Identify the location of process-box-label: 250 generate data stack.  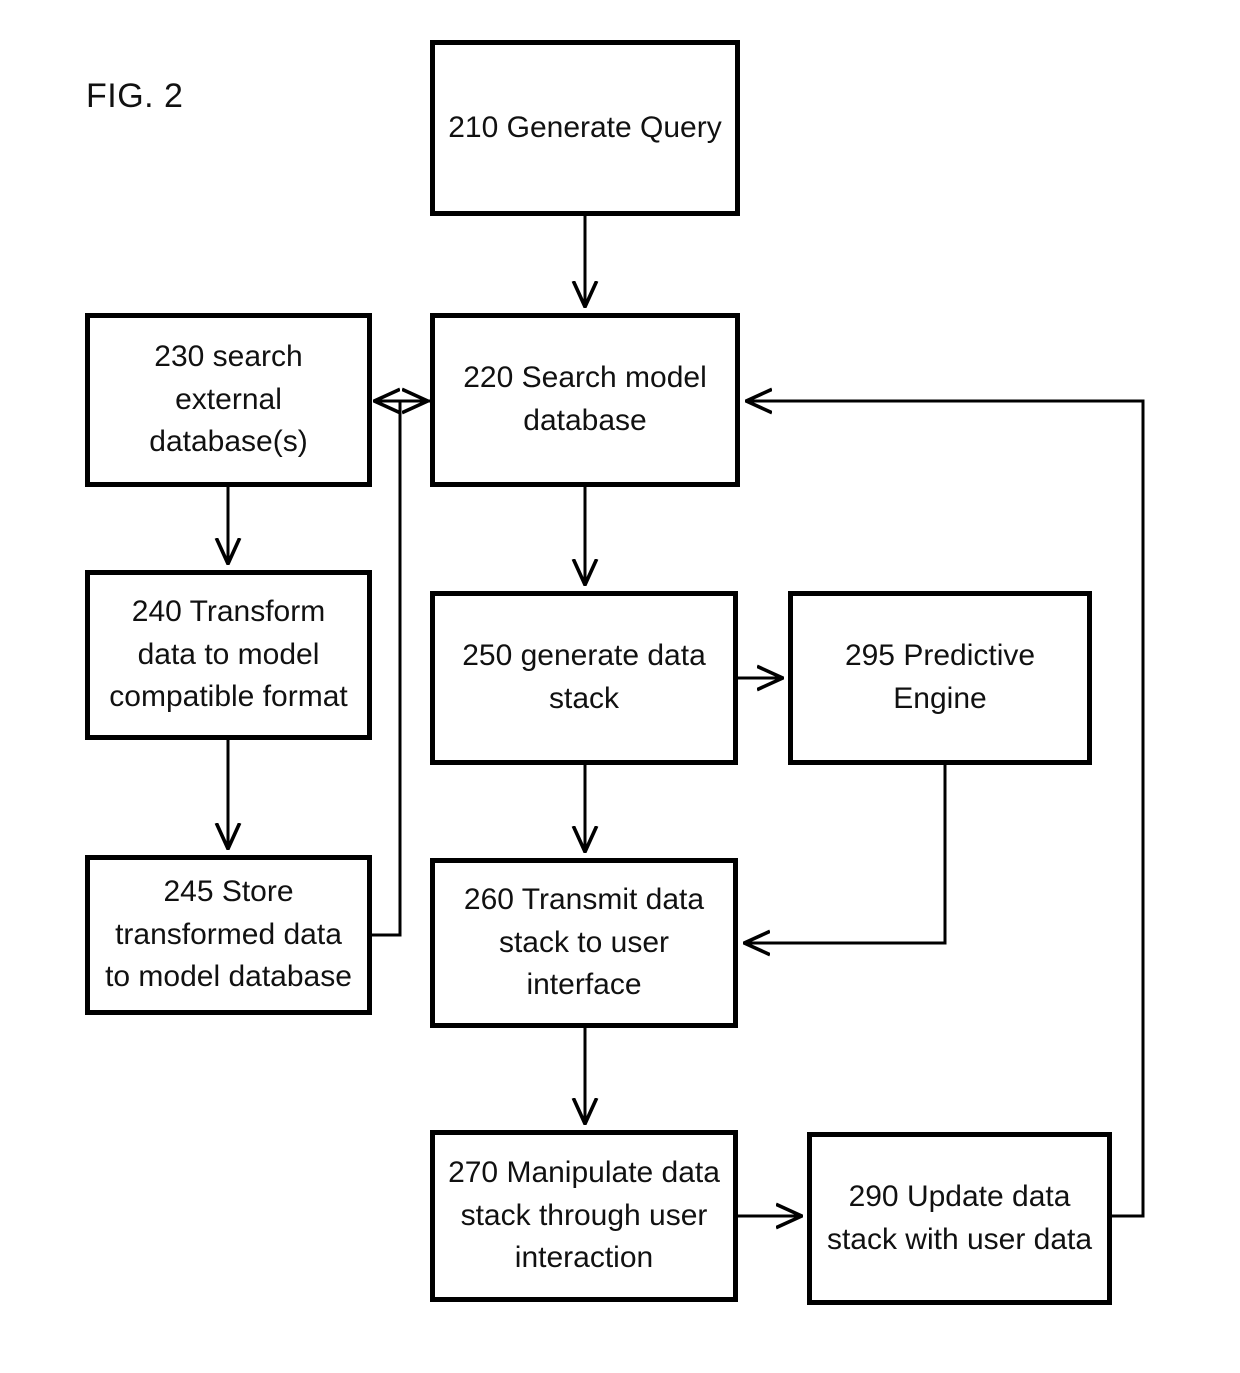
(584, 677).